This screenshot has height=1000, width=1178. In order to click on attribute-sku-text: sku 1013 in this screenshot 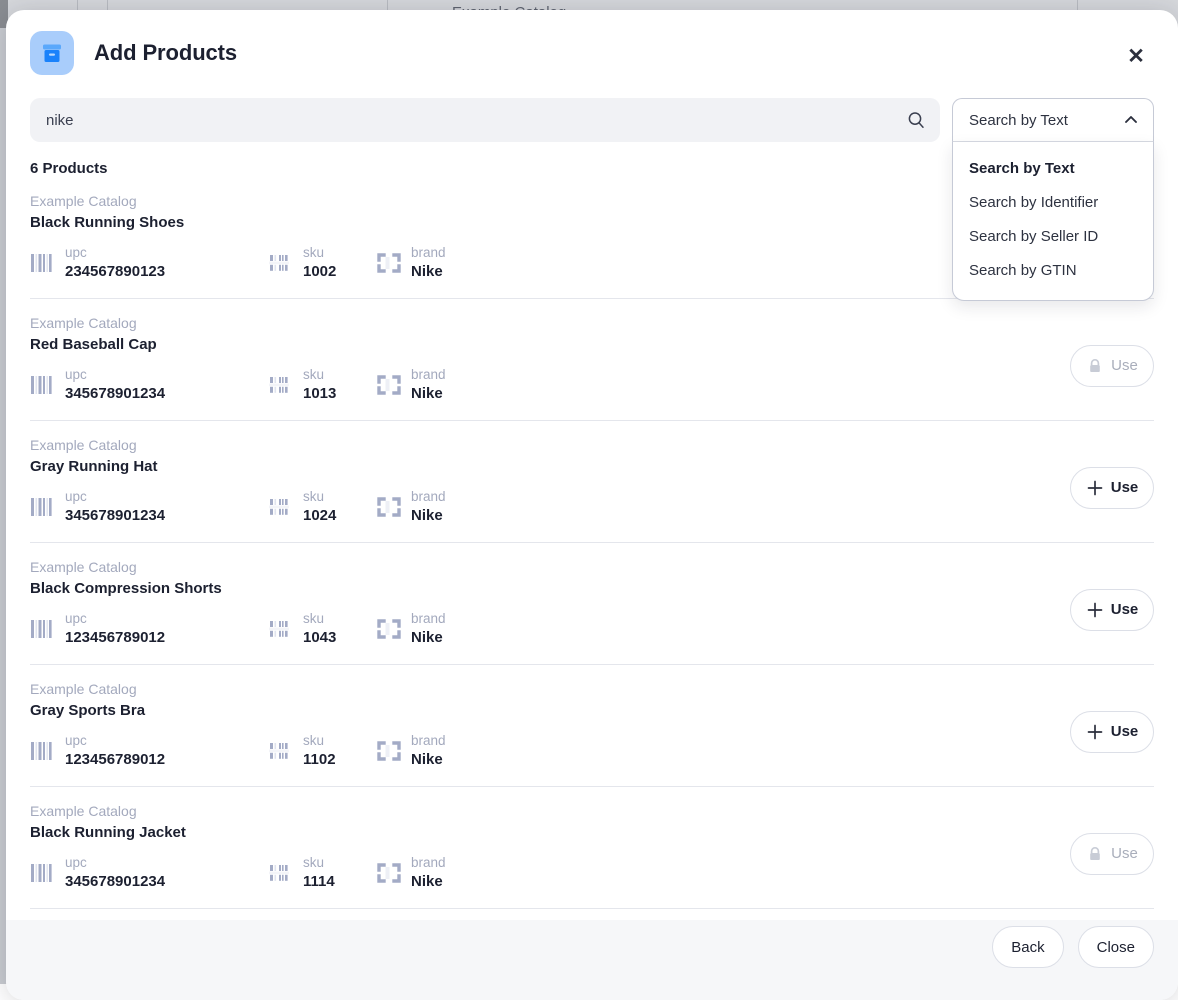, I will do `click(319, 385)`.